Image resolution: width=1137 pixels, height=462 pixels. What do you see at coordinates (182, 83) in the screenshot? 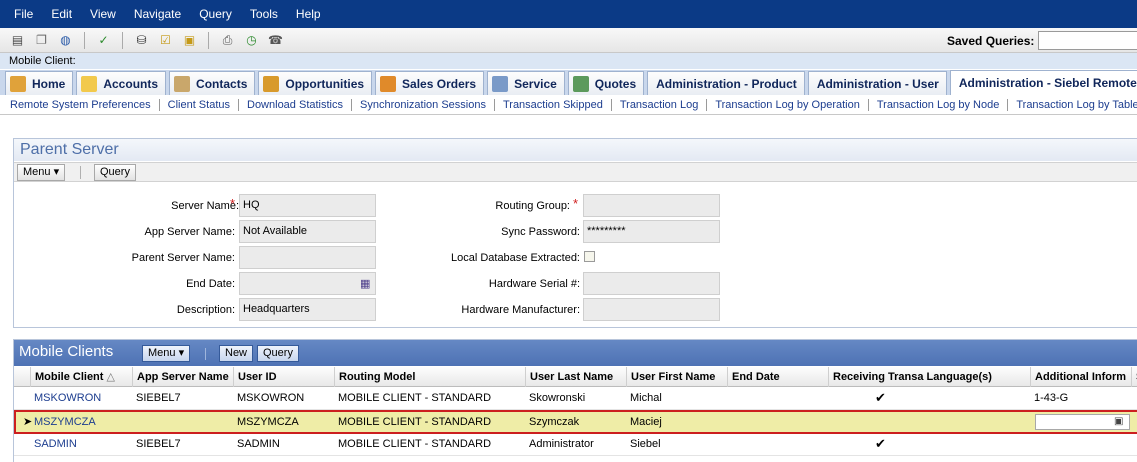
I see `contacts-icon` at bounding box center [182, 83].